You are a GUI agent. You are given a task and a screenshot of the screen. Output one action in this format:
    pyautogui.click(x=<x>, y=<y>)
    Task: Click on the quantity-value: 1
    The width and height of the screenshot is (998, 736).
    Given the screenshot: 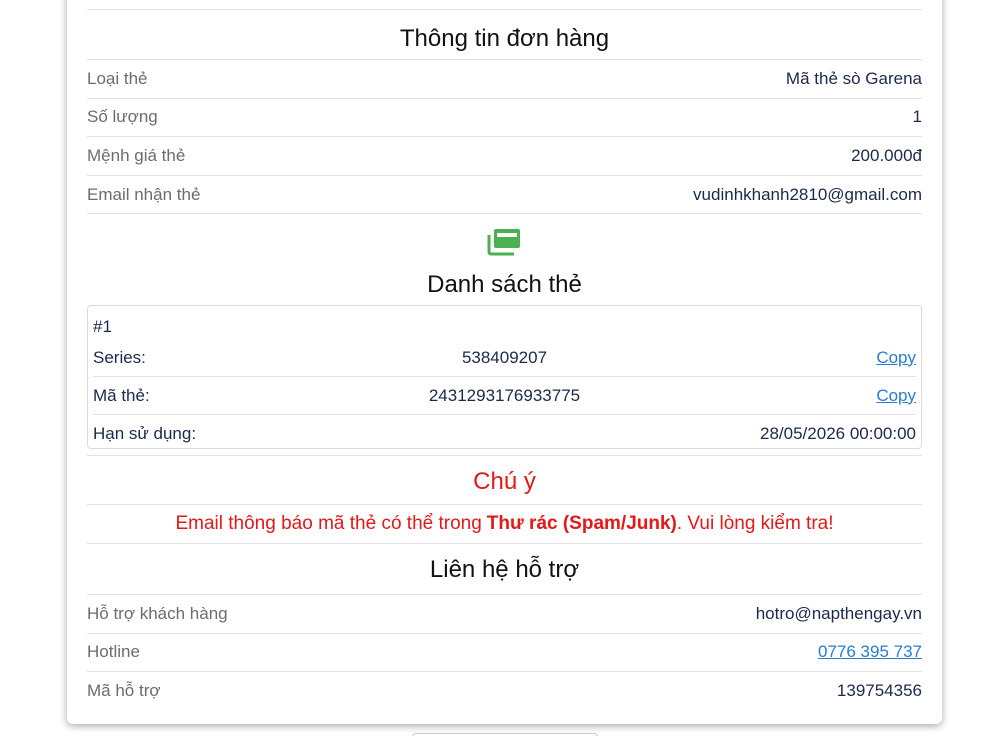 What is the action you would take?
    pyautogui.click(x=917, y=117)
    